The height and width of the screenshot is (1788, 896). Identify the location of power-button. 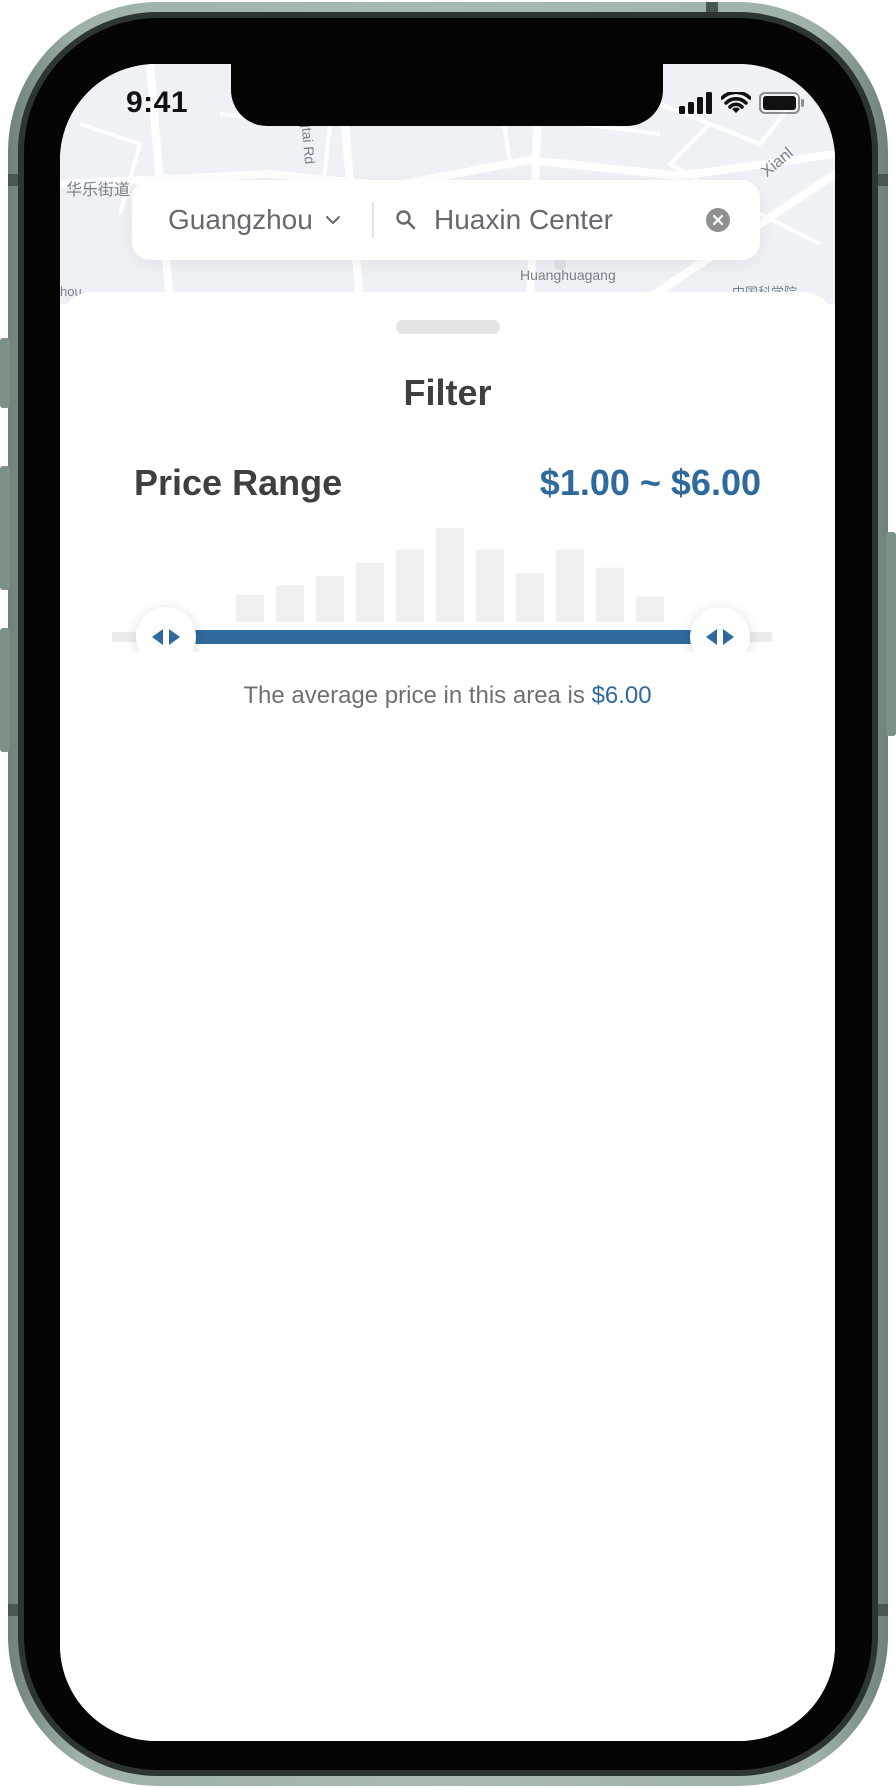
(891, 634).